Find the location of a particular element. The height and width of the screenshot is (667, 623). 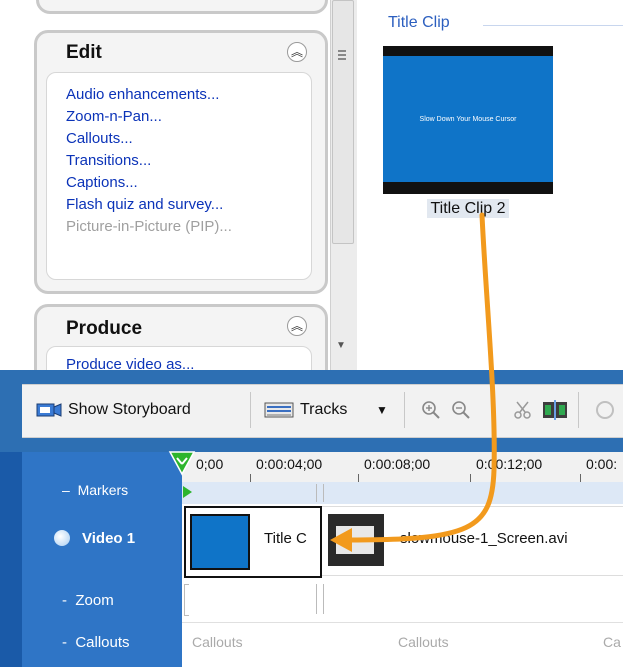

scroll-down-arrow-icon: ▼ is located at coordinates (341, 345).